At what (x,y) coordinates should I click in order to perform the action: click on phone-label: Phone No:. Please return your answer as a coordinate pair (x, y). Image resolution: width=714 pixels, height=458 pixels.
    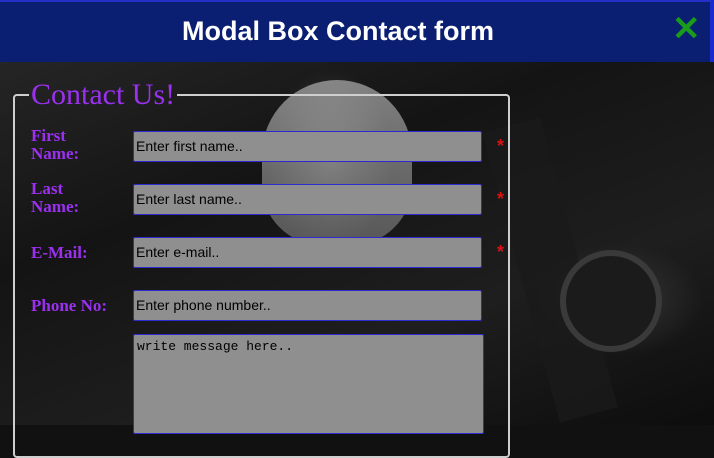
    Looking at the image, I should click on (69, 305).